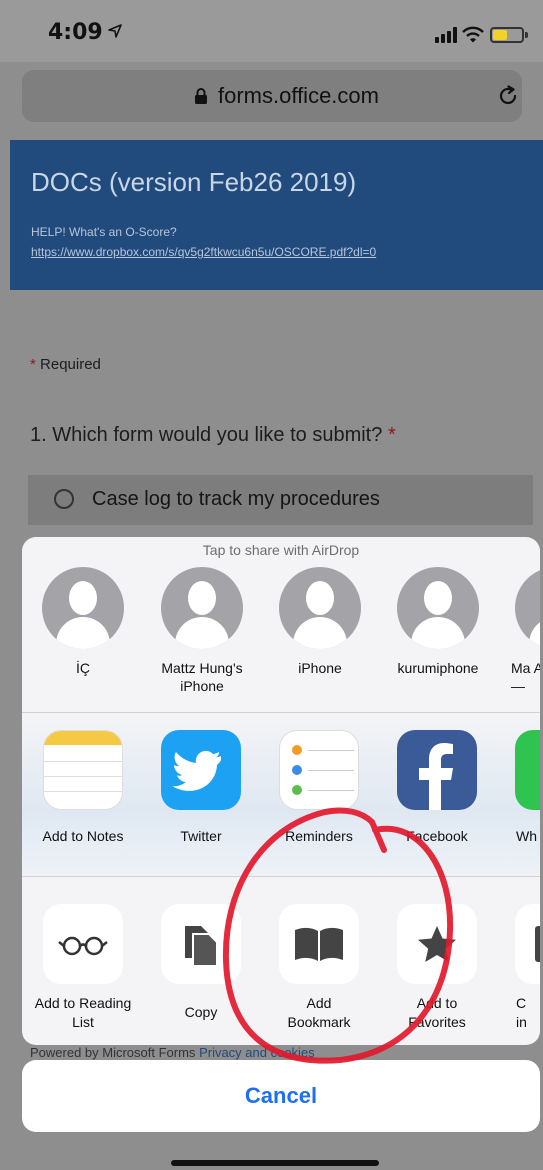 The image size is (543, 1170). What do you see at coordinates (518, 968) in the screenshot?
I see `action-partial: C in` at bounding box center [518, 968].